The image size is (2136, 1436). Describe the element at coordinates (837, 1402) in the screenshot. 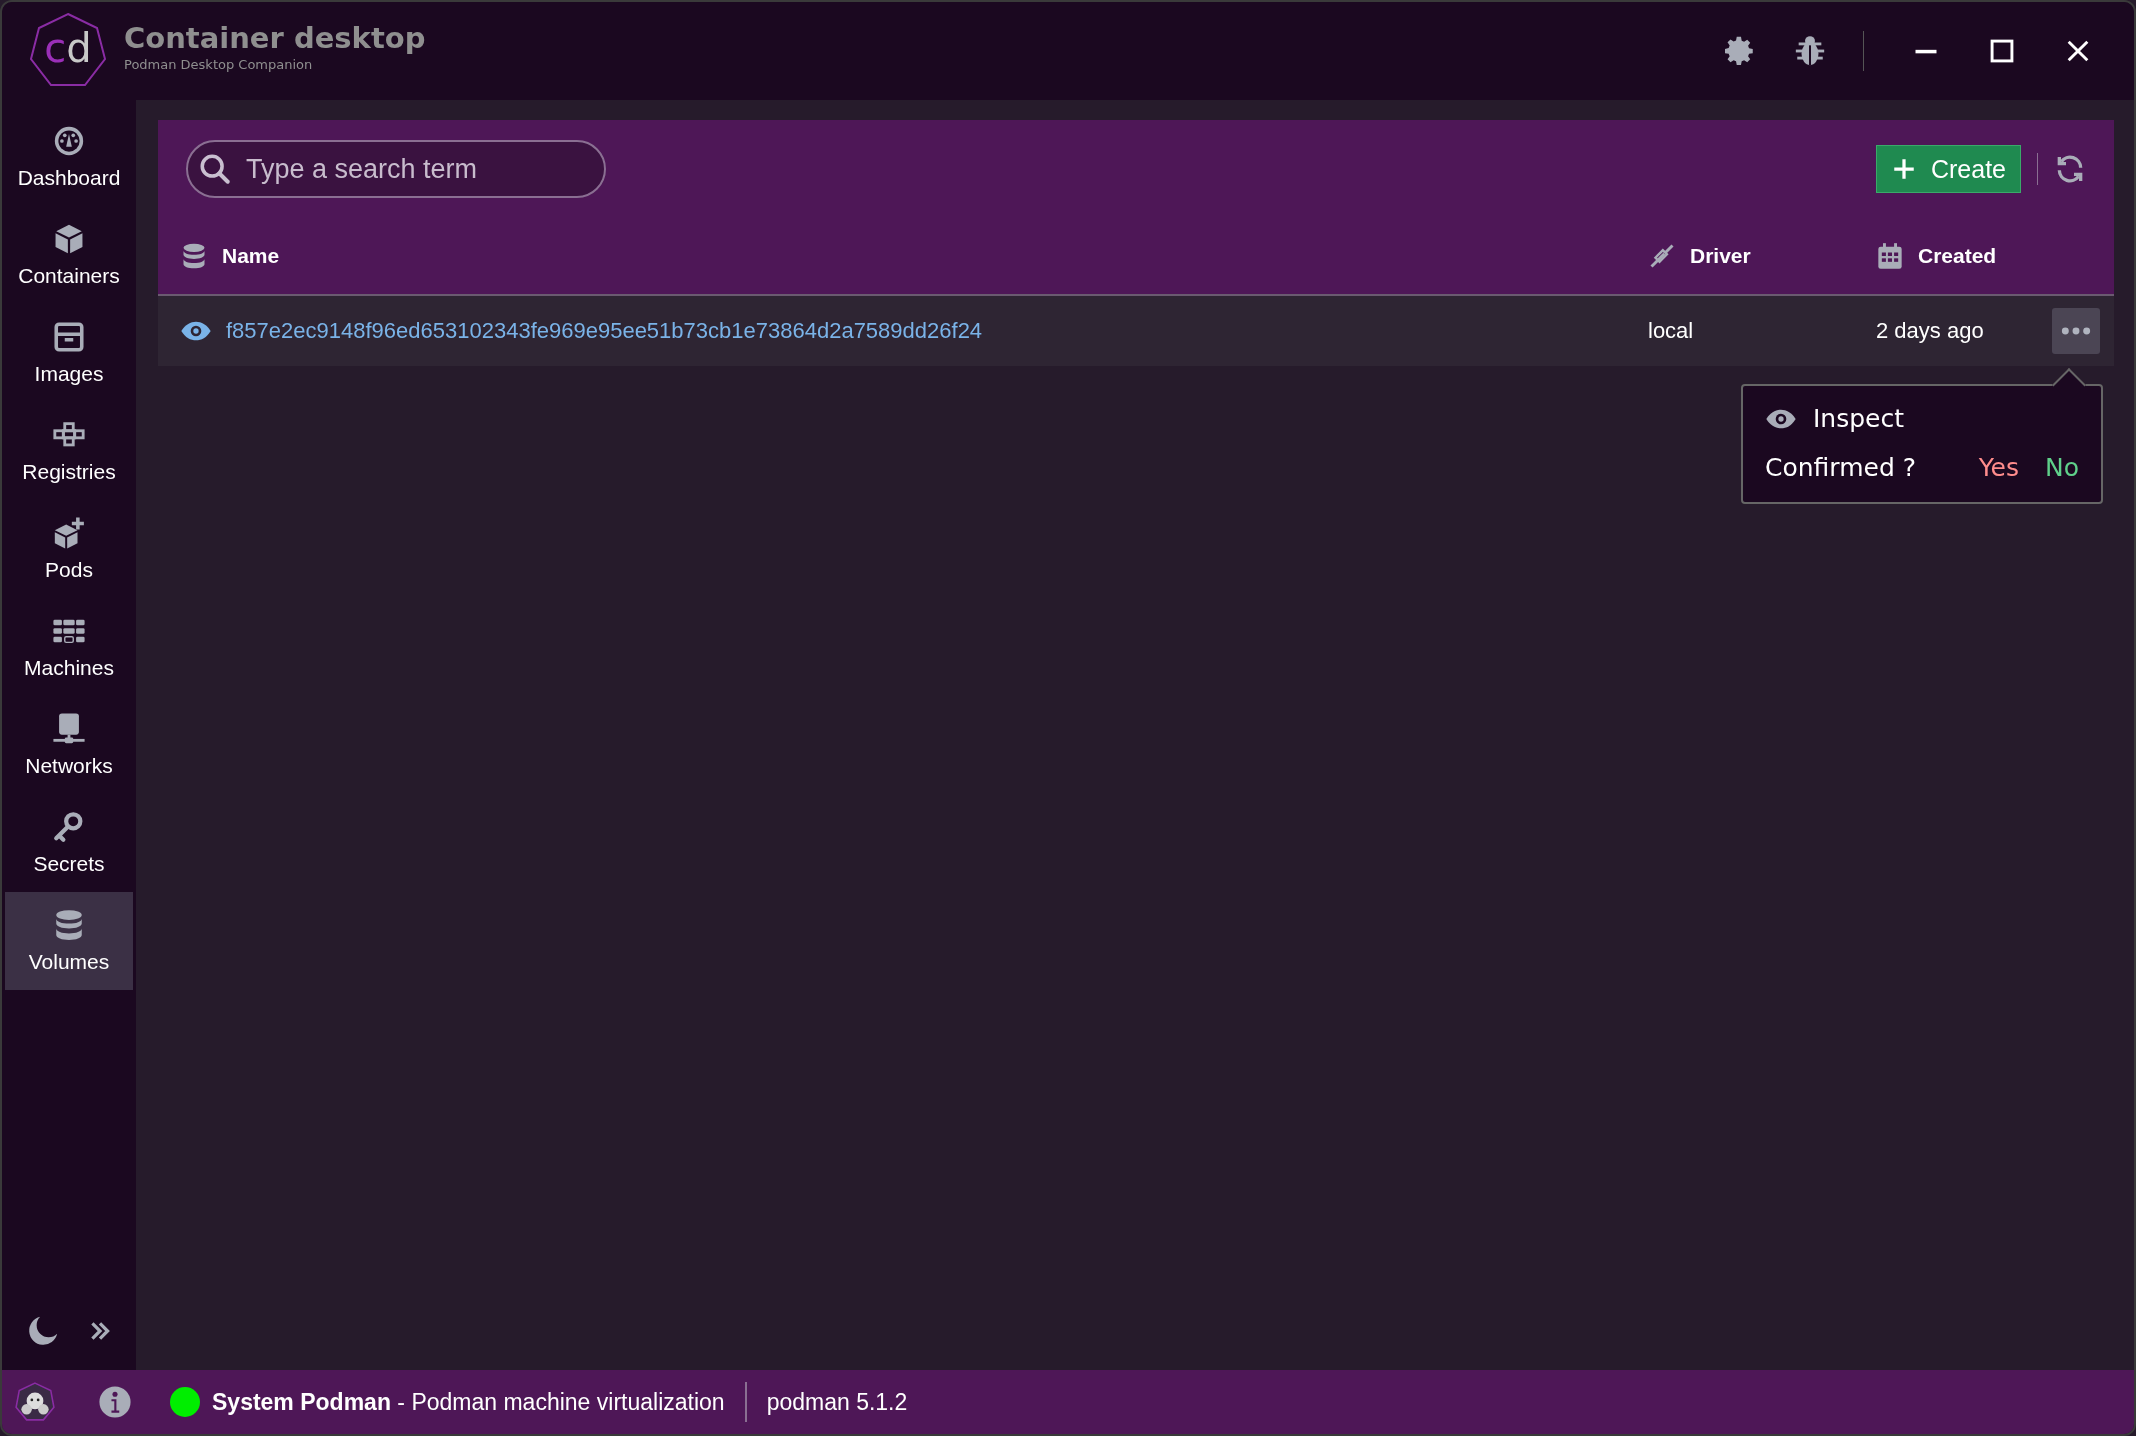

I see `version-label: podman 5.1.2` at that location.